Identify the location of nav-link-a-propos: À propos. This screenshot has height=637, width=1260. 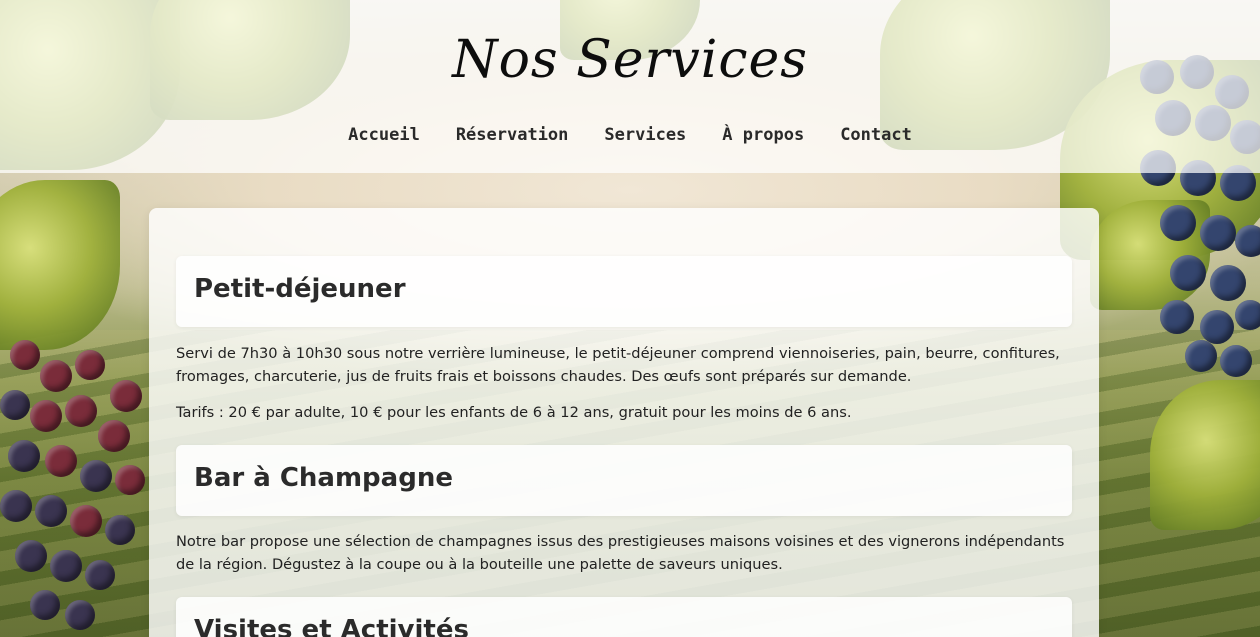
(763, 135).